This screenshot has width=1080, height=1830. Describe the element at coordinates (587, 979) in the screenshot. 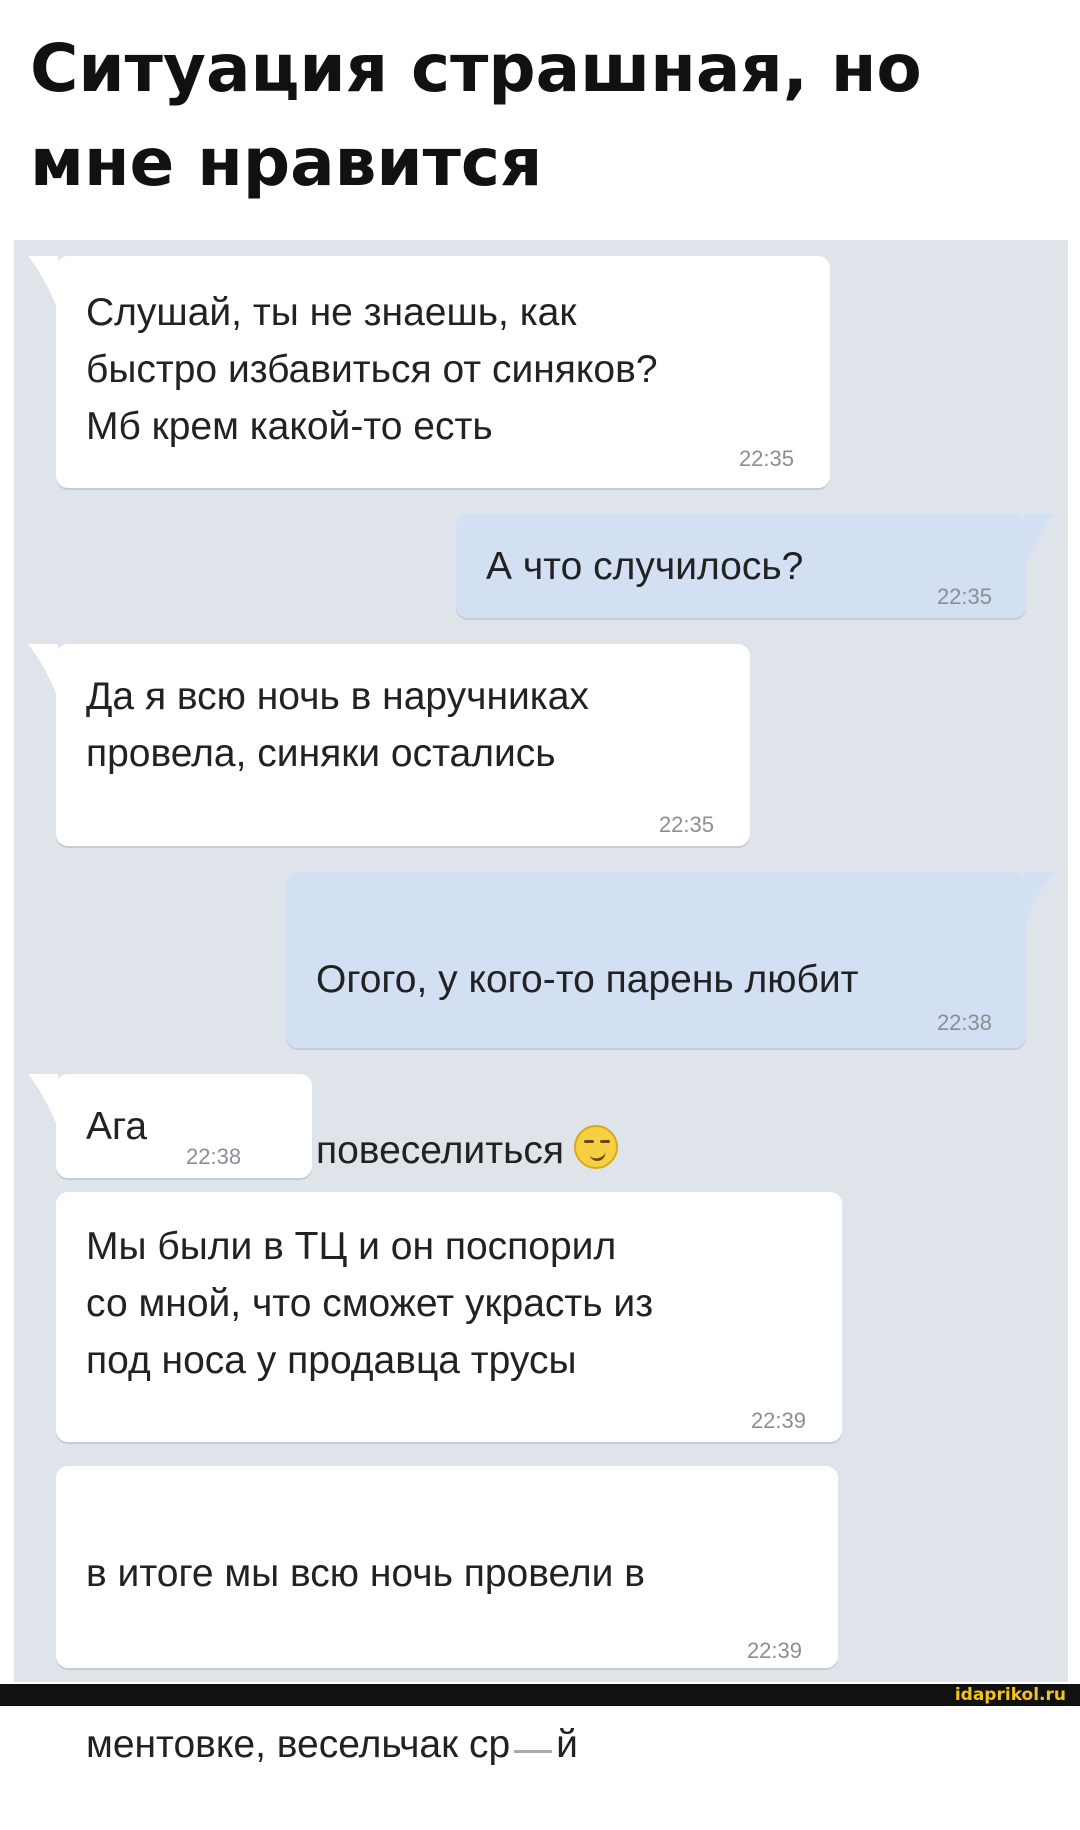

I see `message-text-line: Огого, у кого-то парень любит` at that location.